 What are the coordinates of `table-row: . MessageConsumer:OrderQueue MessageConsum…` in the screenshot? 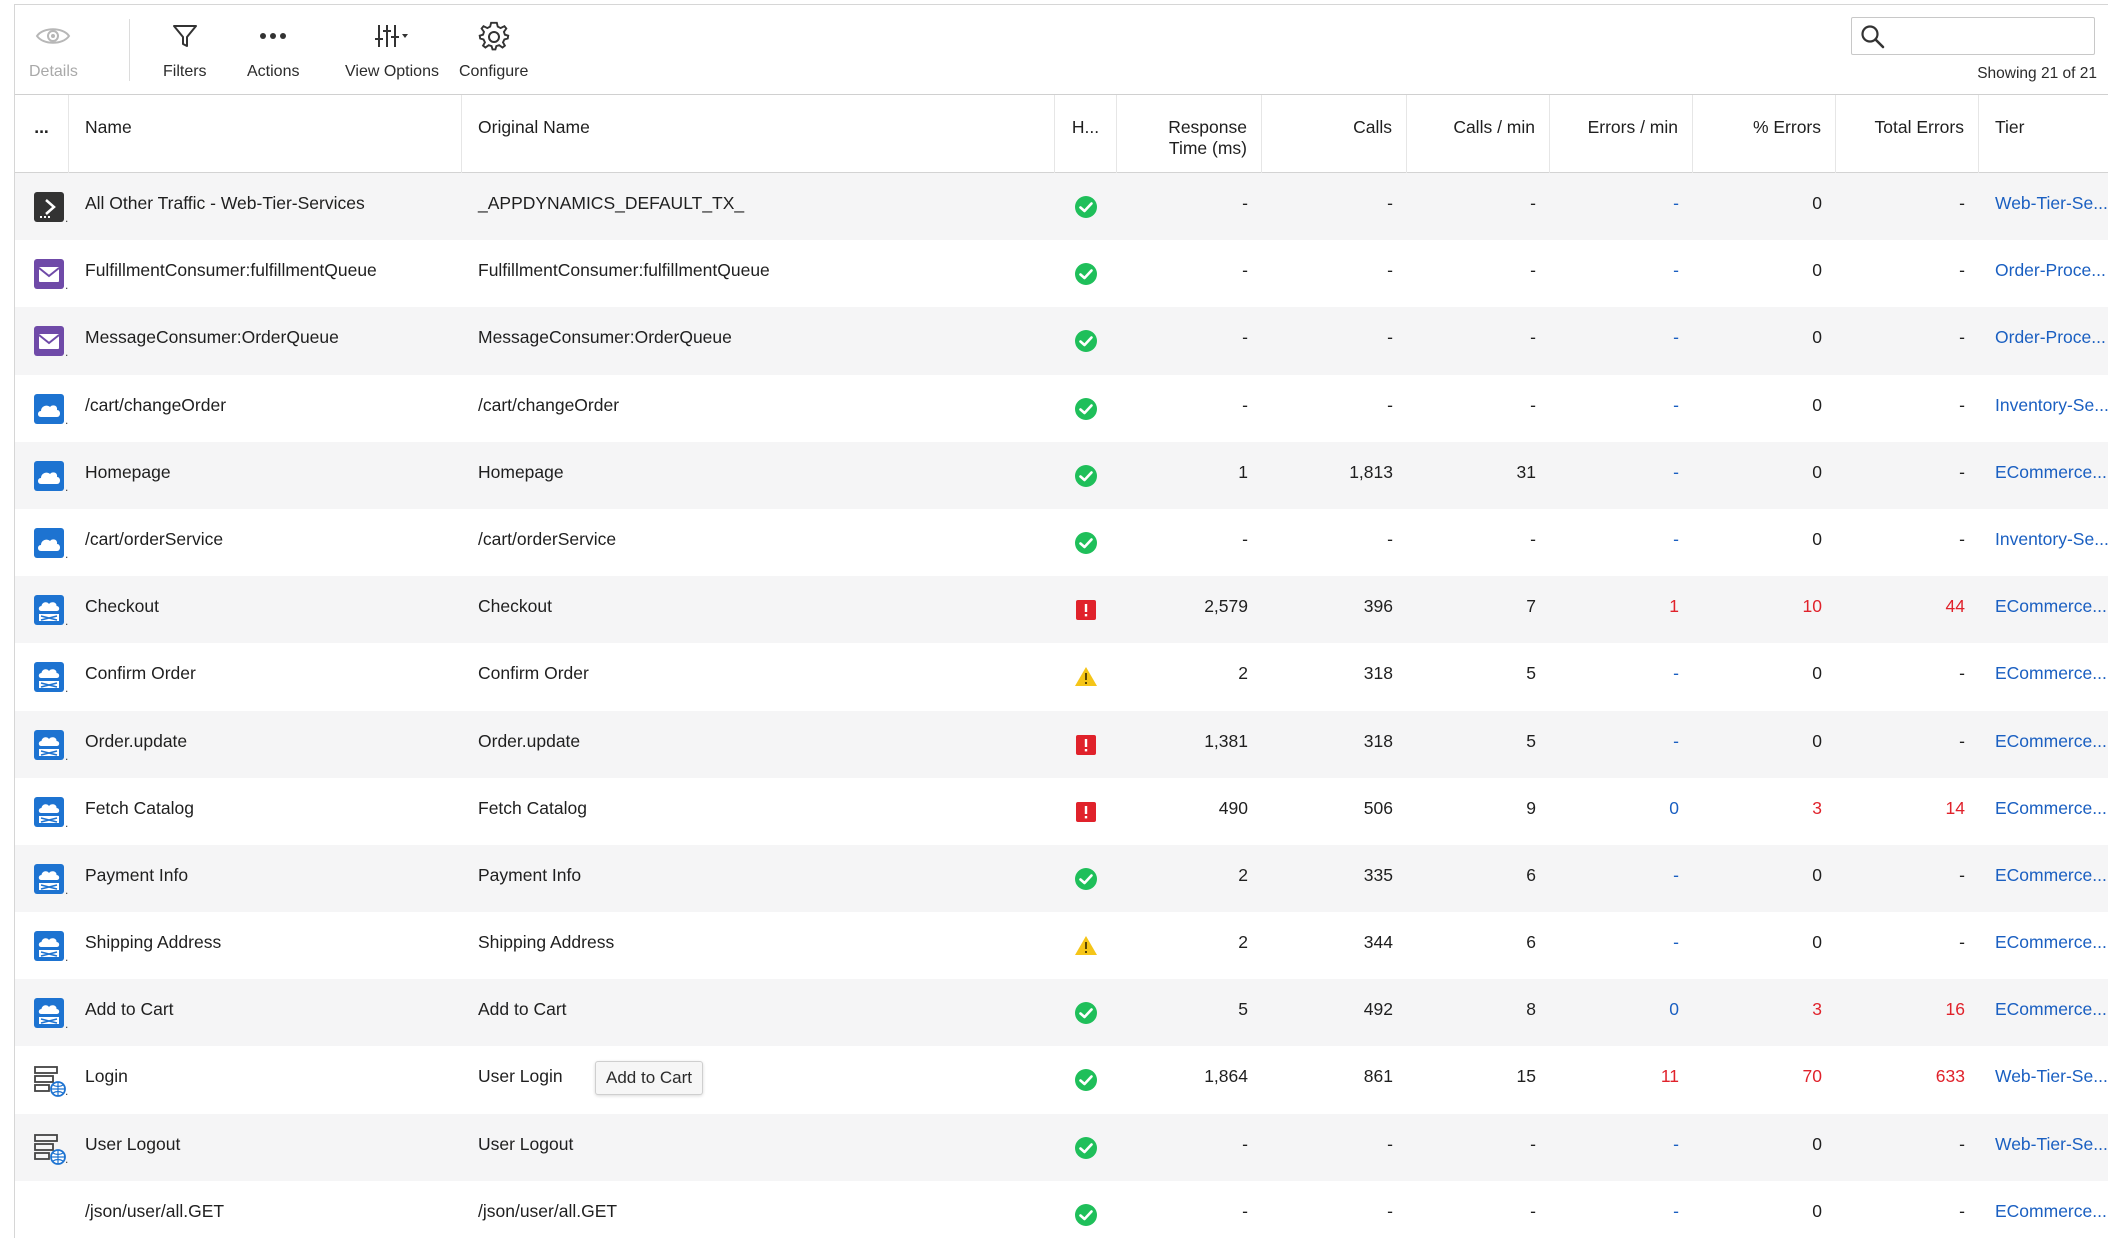 It's located at (1061, 341).